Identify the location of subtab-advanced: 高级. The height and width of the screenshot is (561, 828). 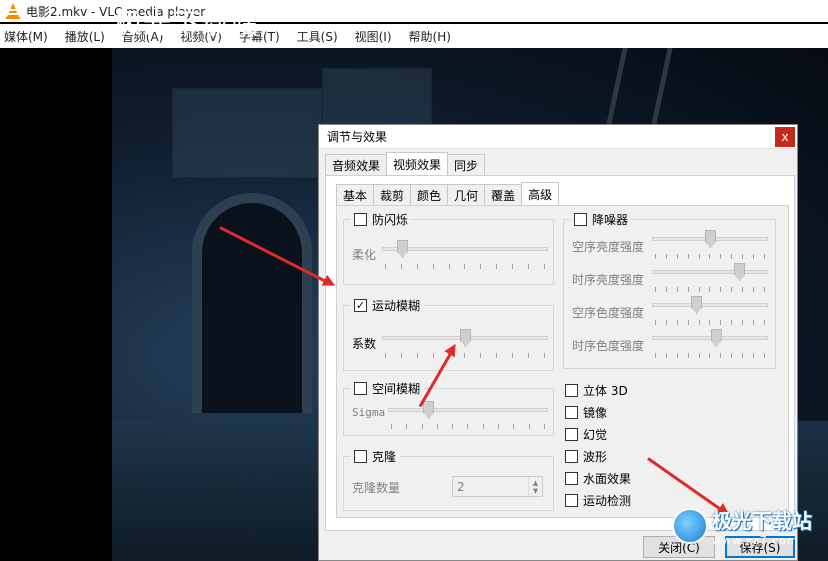
(540, 193).